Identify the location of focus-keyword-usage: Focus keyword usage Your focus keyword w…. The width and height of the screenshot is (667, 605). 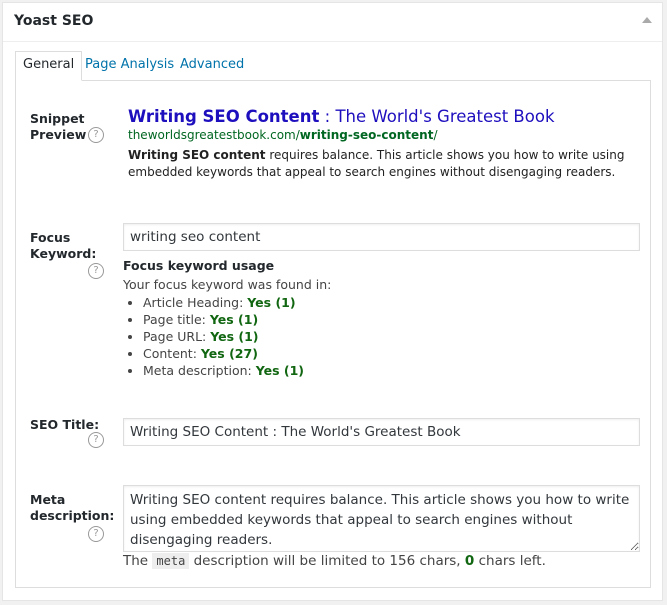
(227, 318).